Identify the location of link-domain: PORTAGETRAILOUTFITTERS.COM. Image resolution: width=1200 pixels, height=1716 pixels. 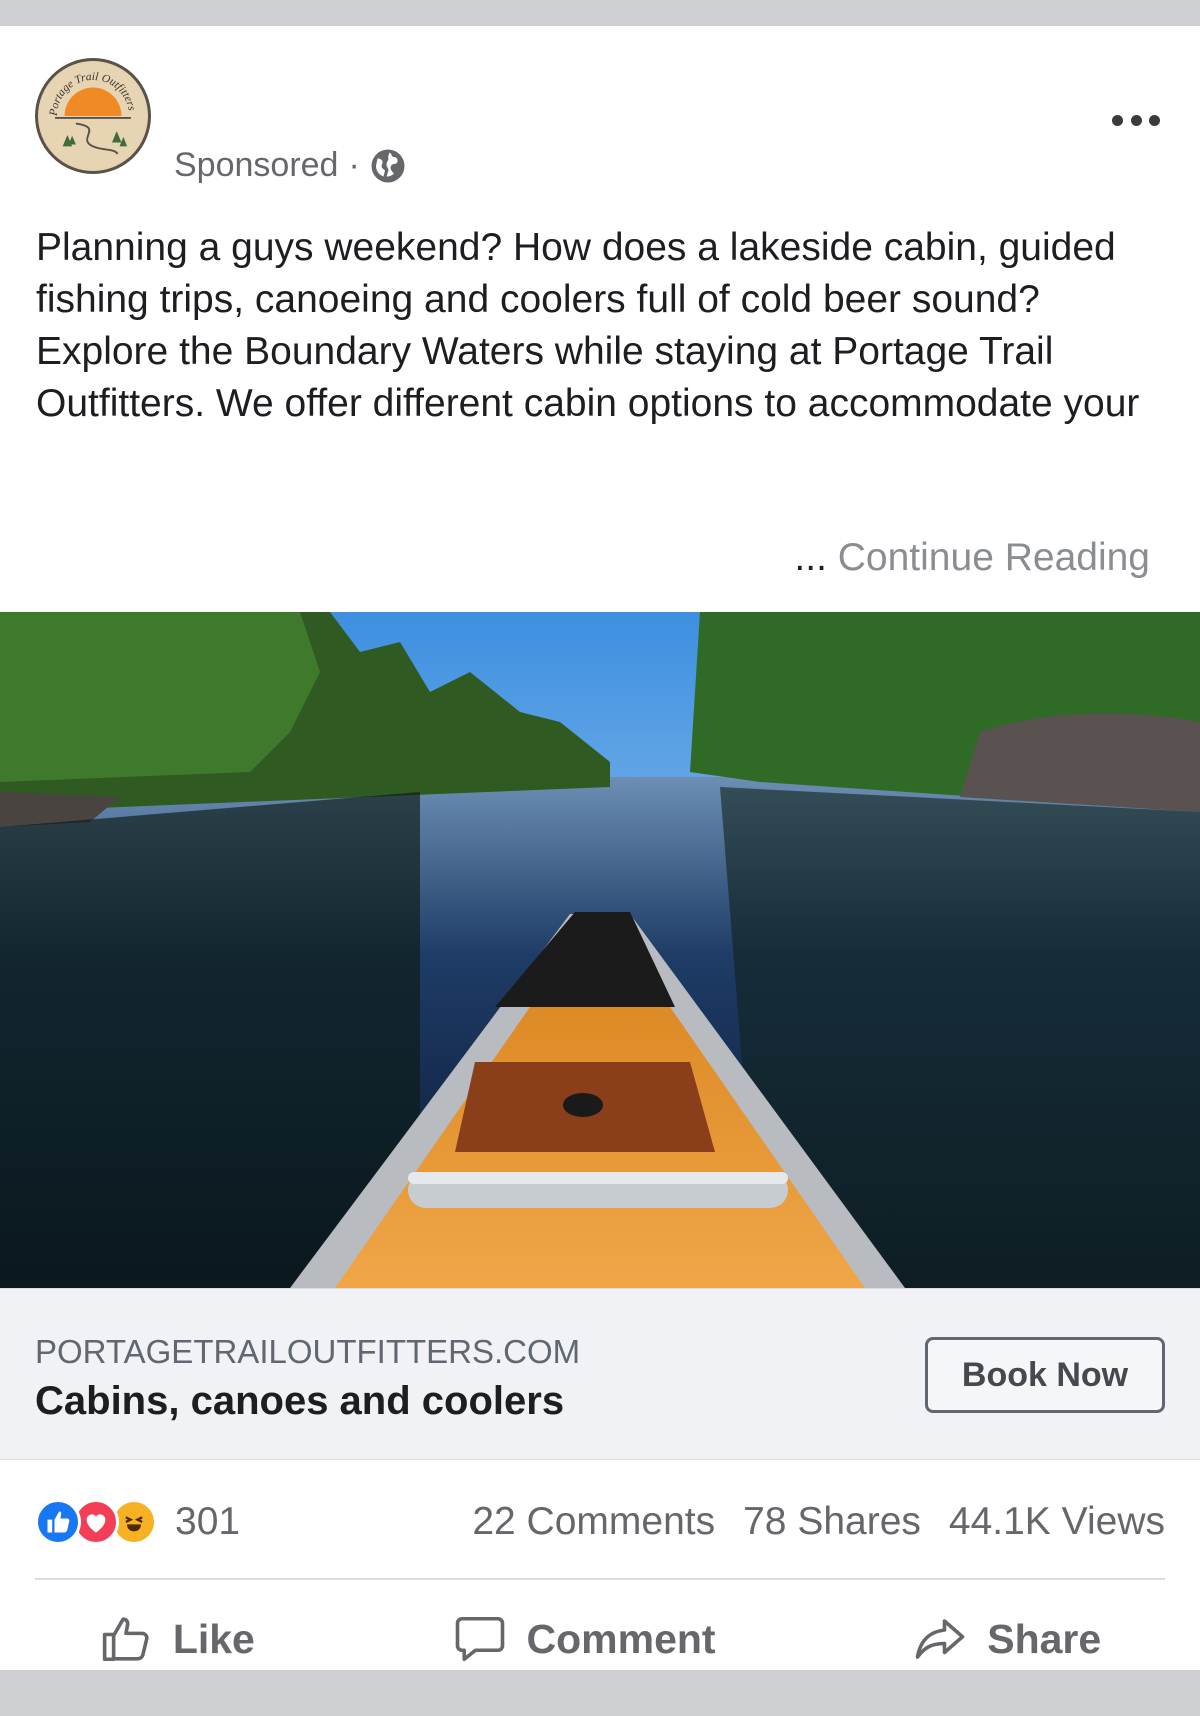
(308, 1351).